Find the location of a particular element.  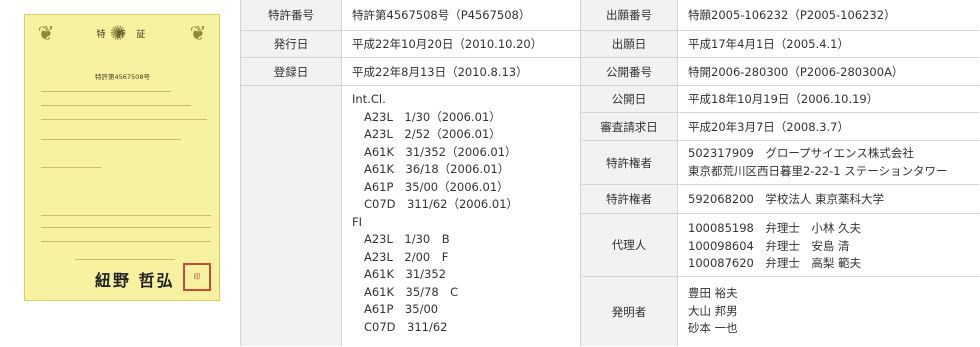

intcl-item: A61K 36/18（2006.01） is located at coordinates (437, 169).